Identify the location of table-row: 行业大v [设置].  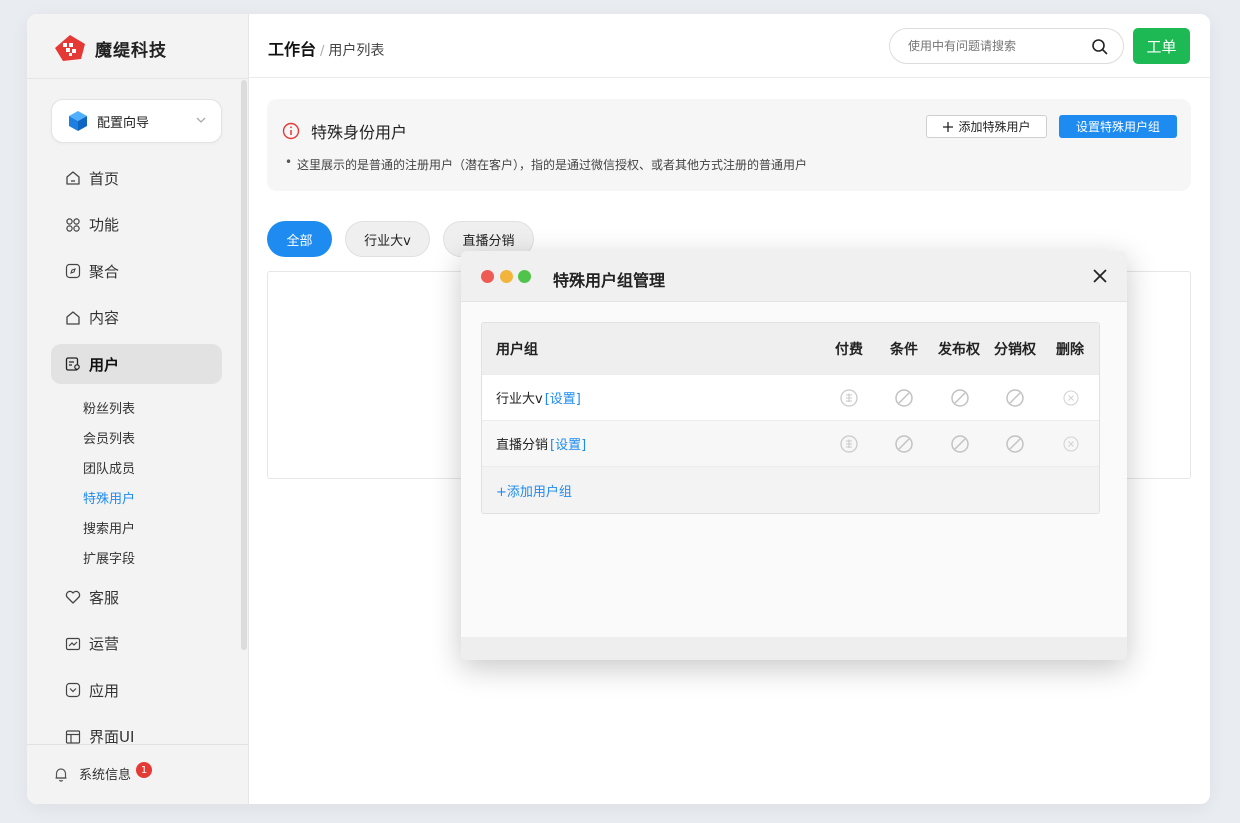
(790, 398).